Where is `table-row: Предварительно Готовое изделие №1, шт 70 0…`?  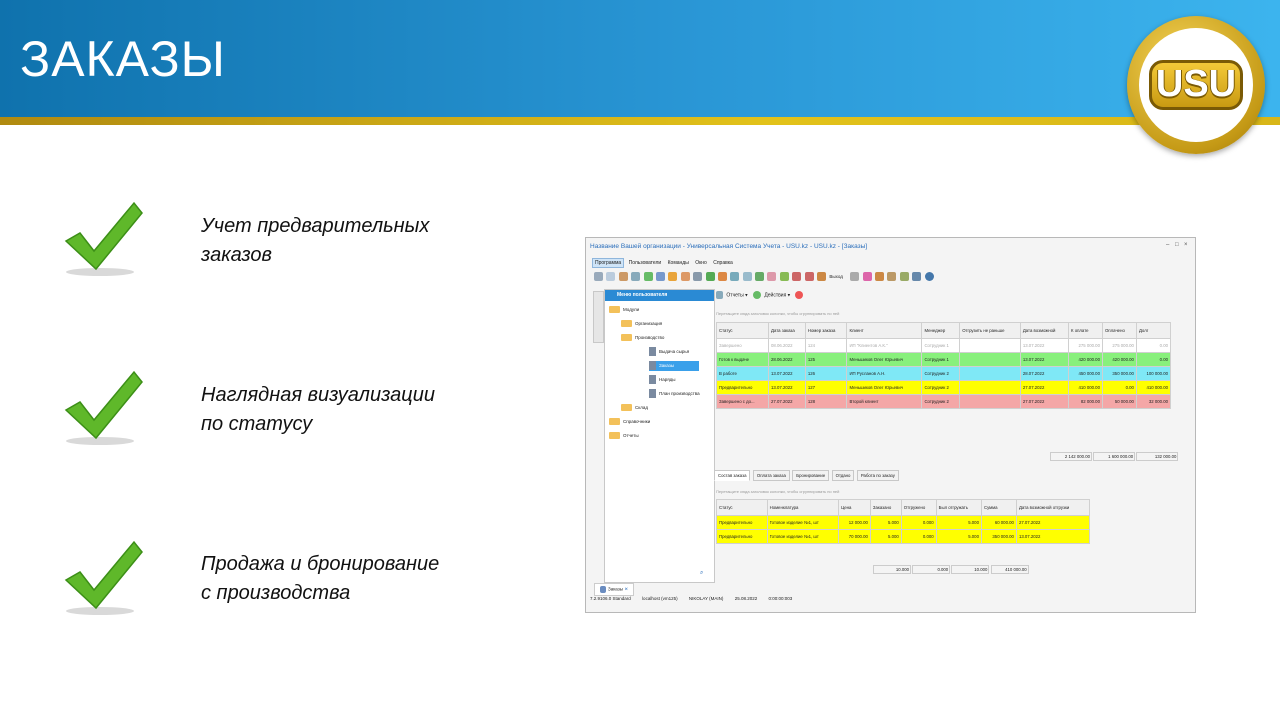 table-row: Предварительно Готовое изделие №1, шт 70 0… is located at coordinates (903, 536).